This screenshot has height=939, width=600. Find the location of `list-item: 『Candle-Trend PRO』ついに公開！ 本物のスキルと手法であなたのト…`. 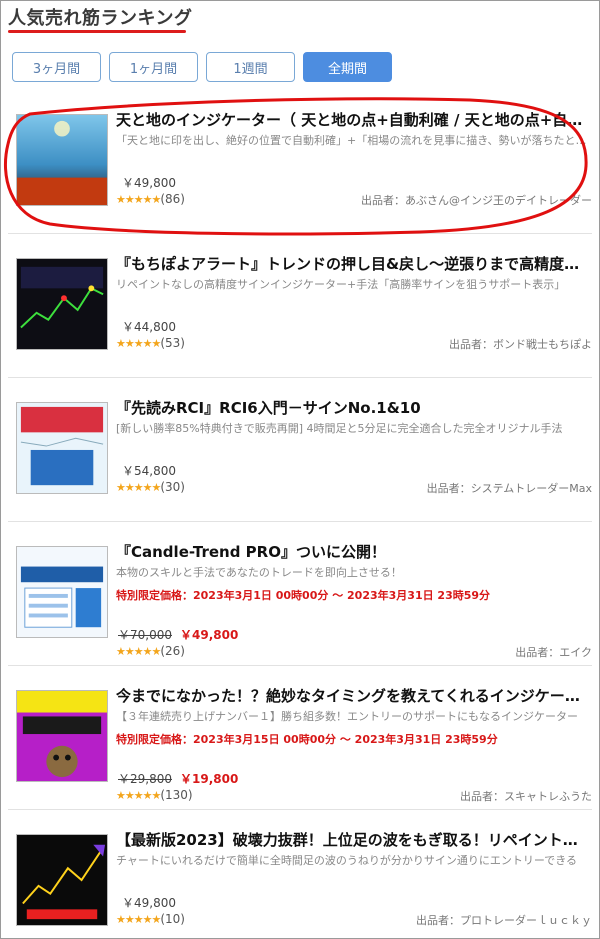

list-item: 『Candle-Trend PRO』ついに公開！ 本物のスキルと手法であなたのト… is located at coordinates (300, 594).